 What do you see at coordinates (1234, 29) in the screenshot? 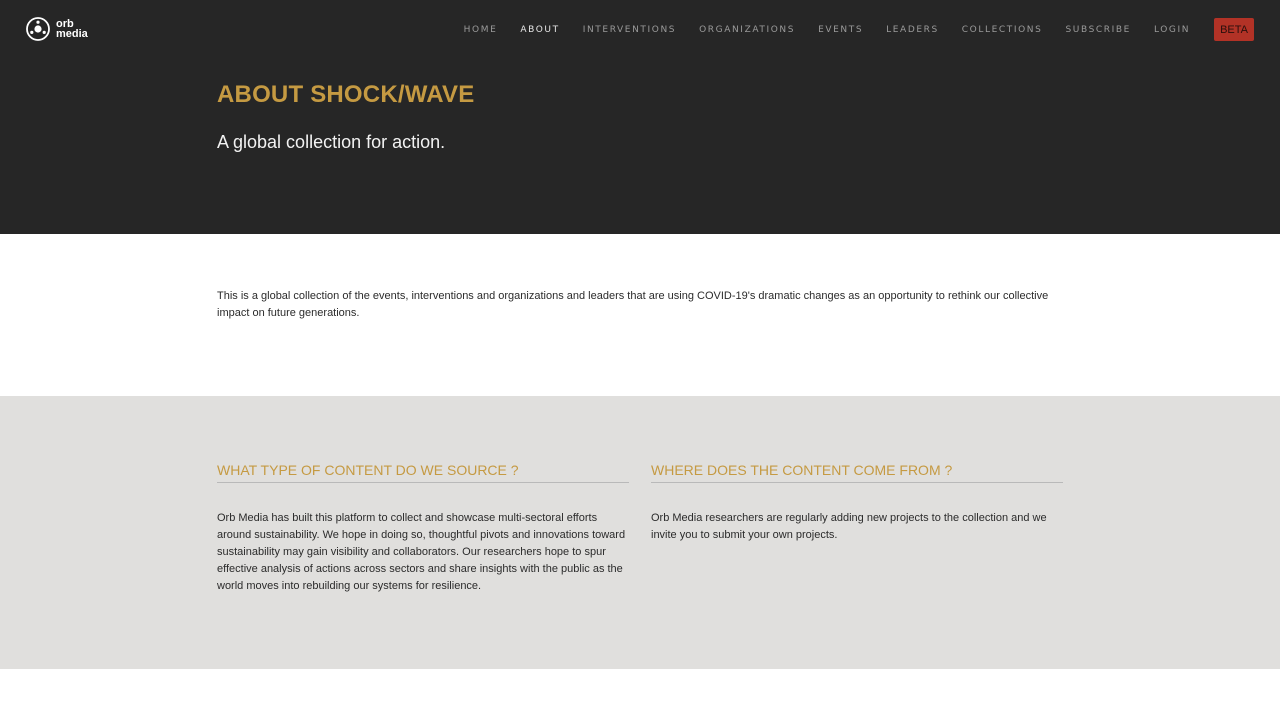
I see `beta-badge: BETA` at bounding box center [1234, 29].